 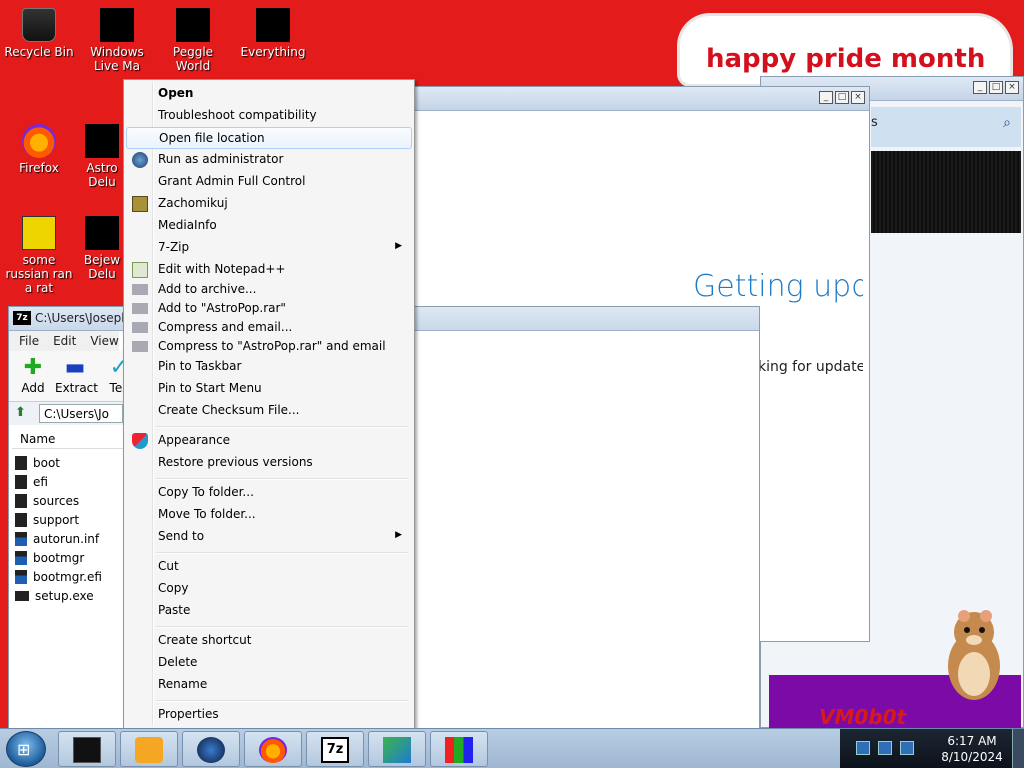 I want to click on menu-item-grant-admin: Grant Admin Full Control, so click(x=269, y=182).